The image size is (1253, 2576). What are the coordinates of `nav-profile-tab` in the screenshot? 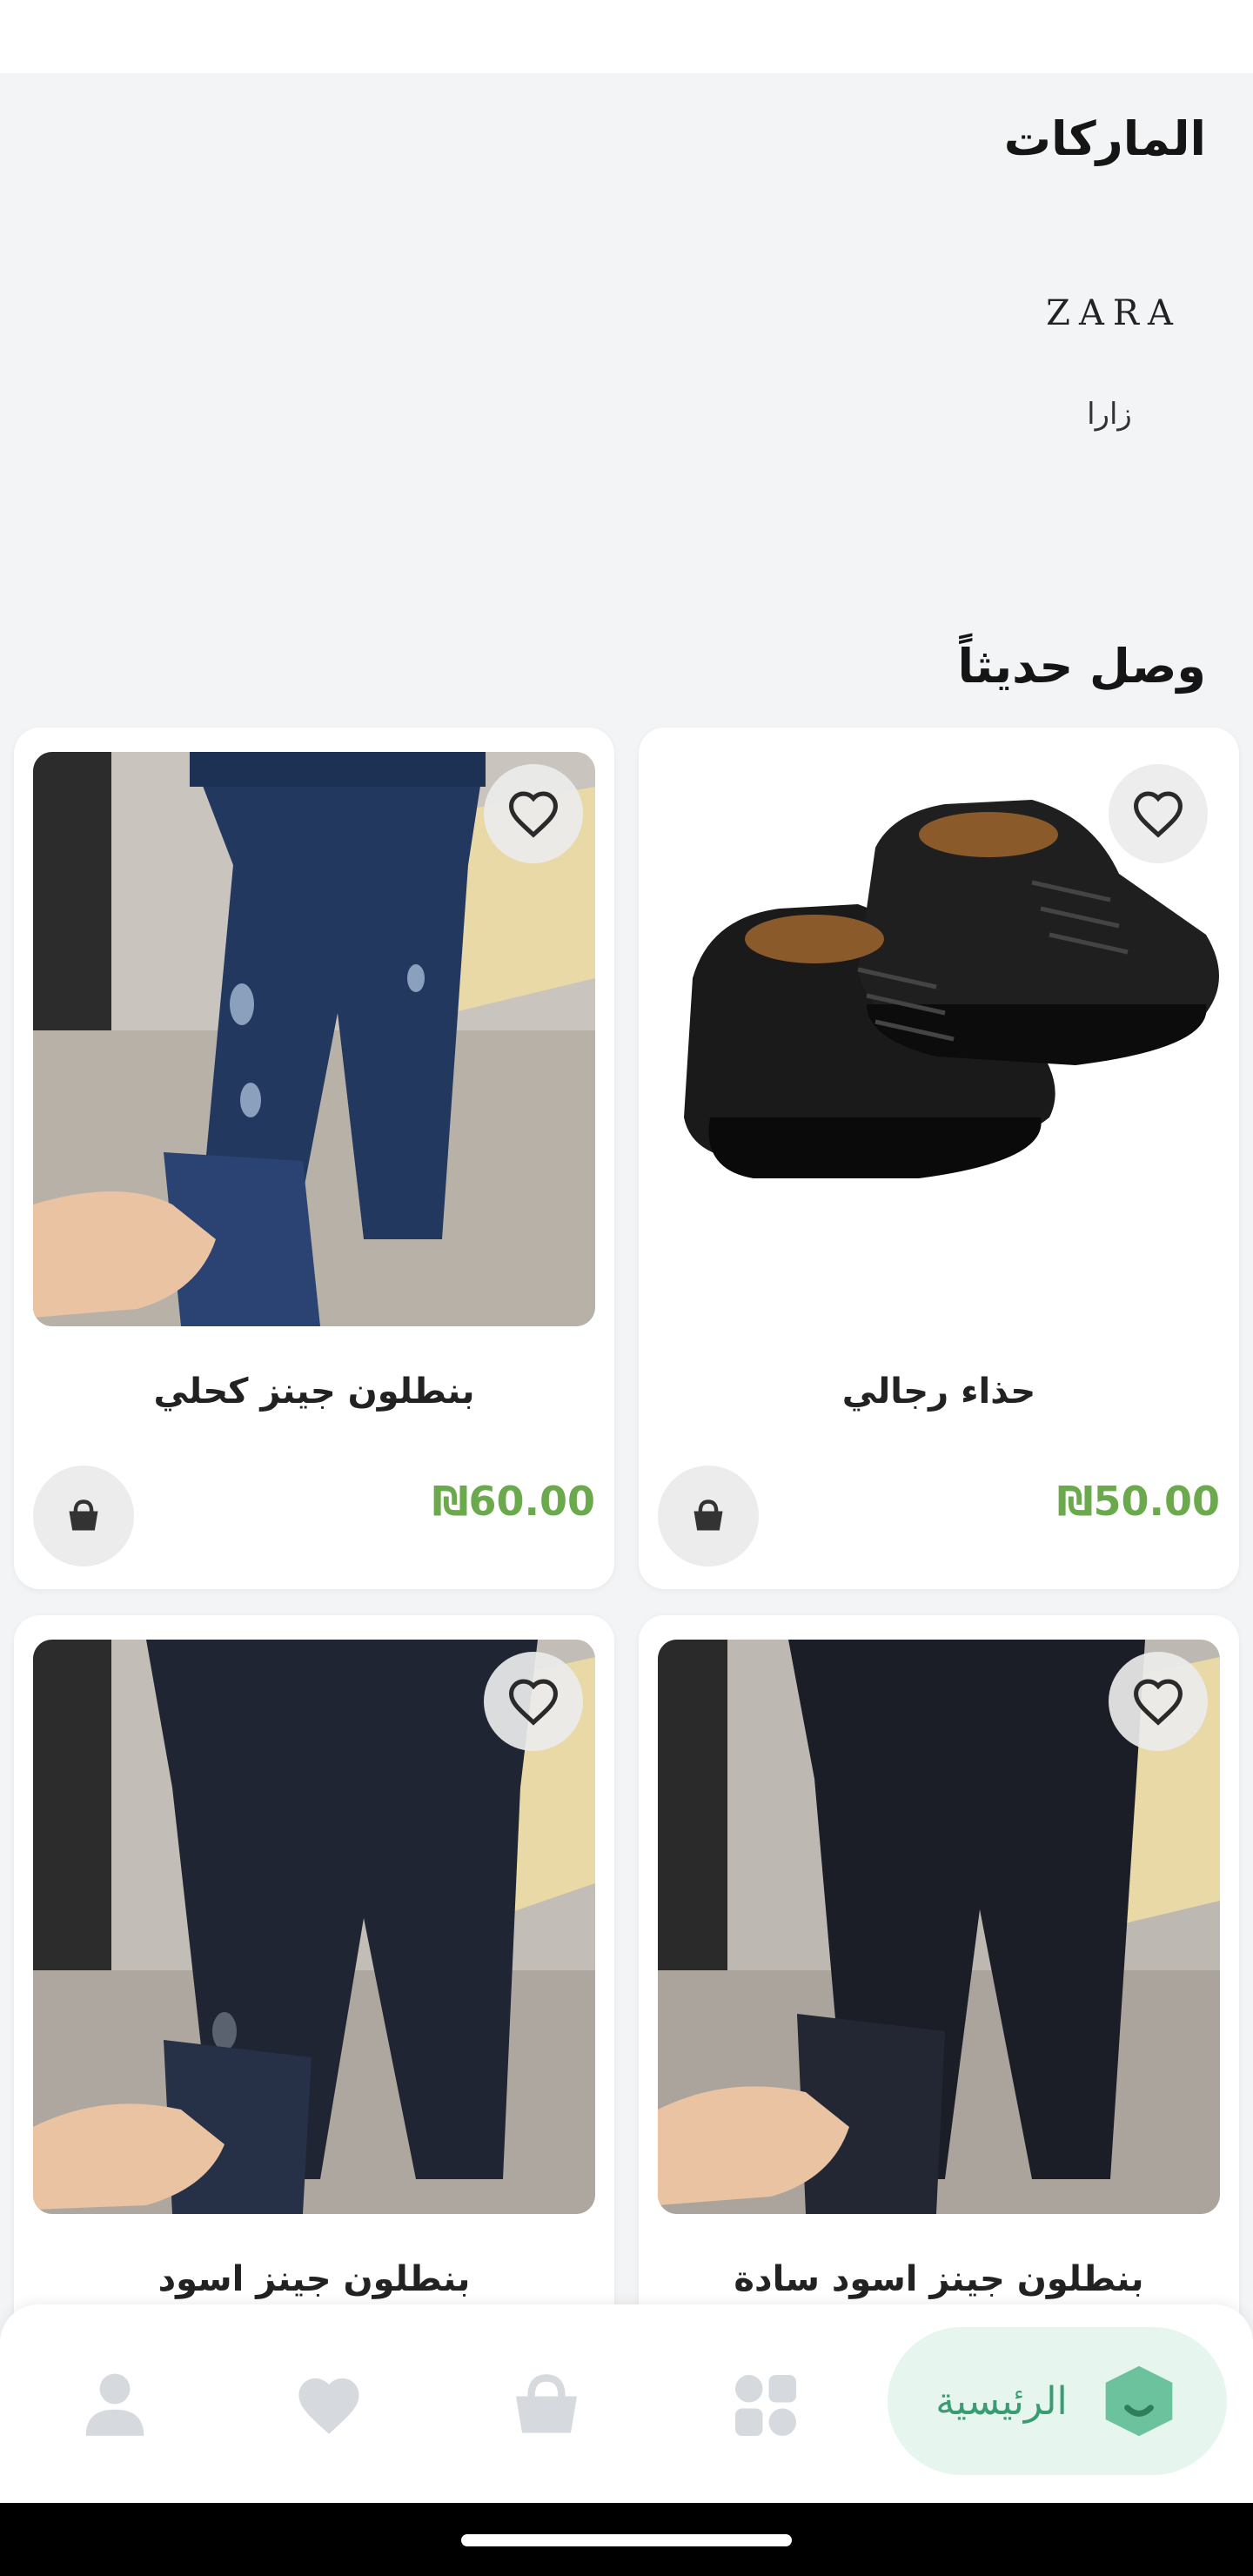 It's located at (115, 2405).